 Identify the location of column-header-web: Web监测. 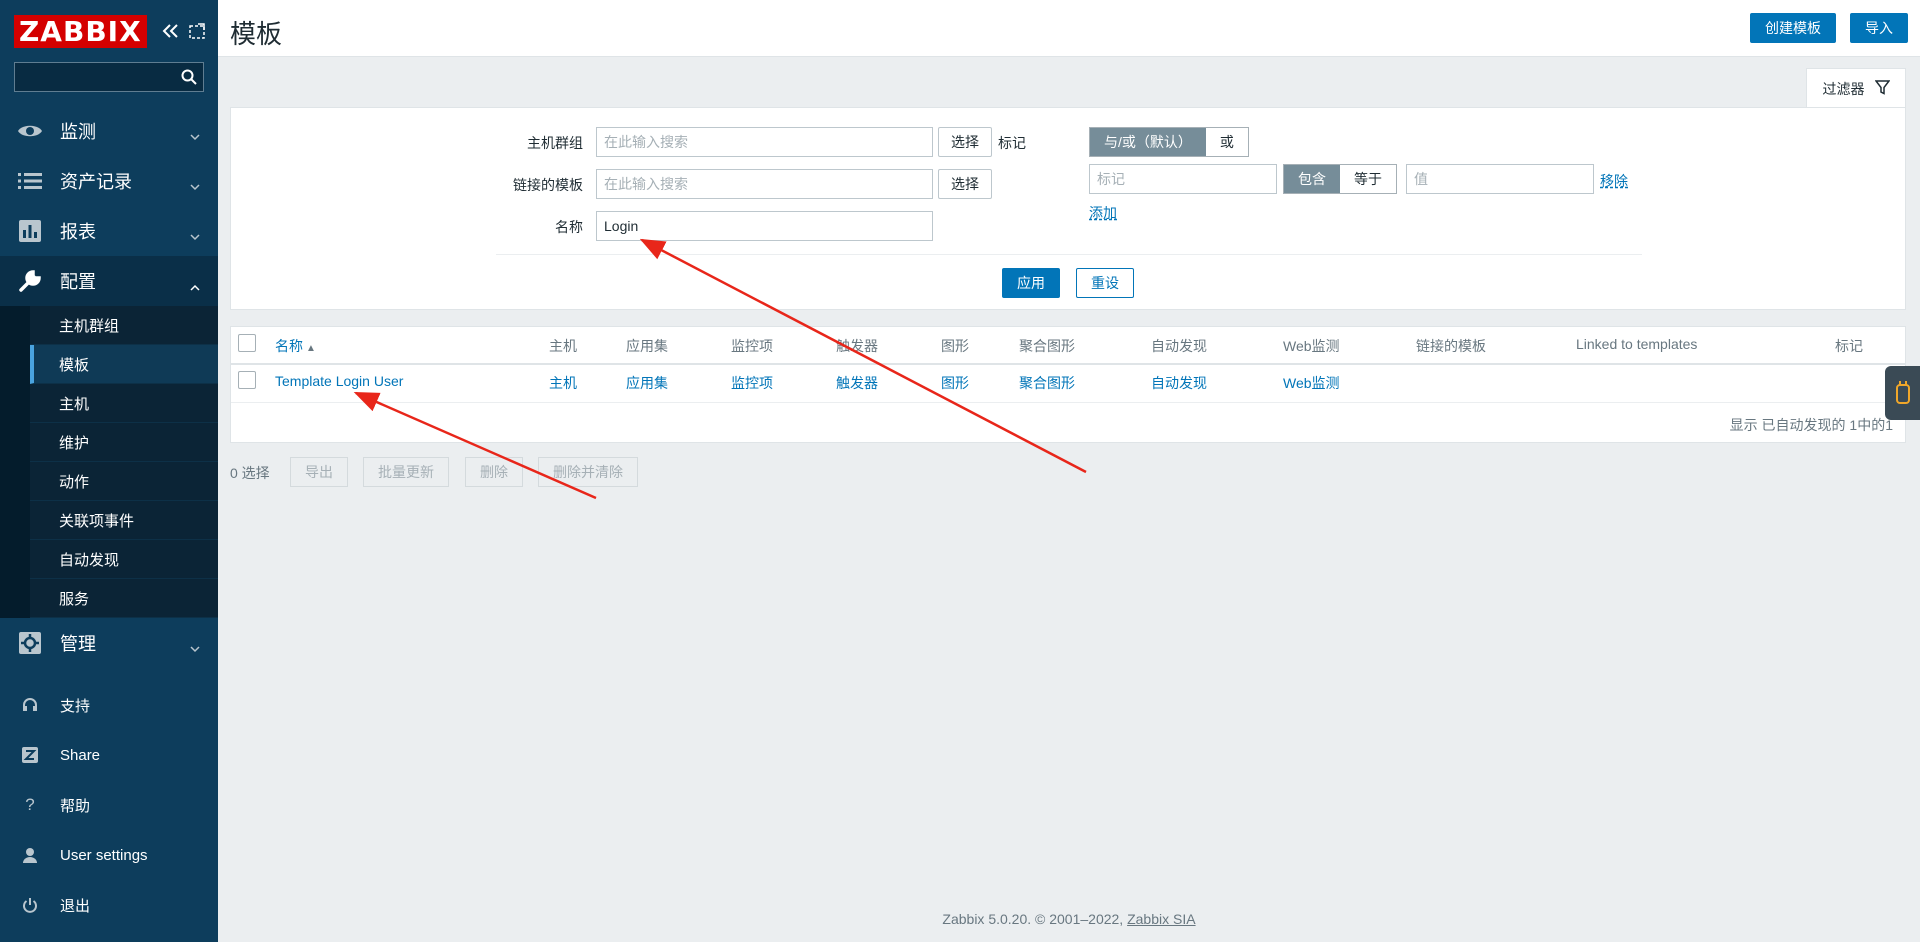
(1311, 346).